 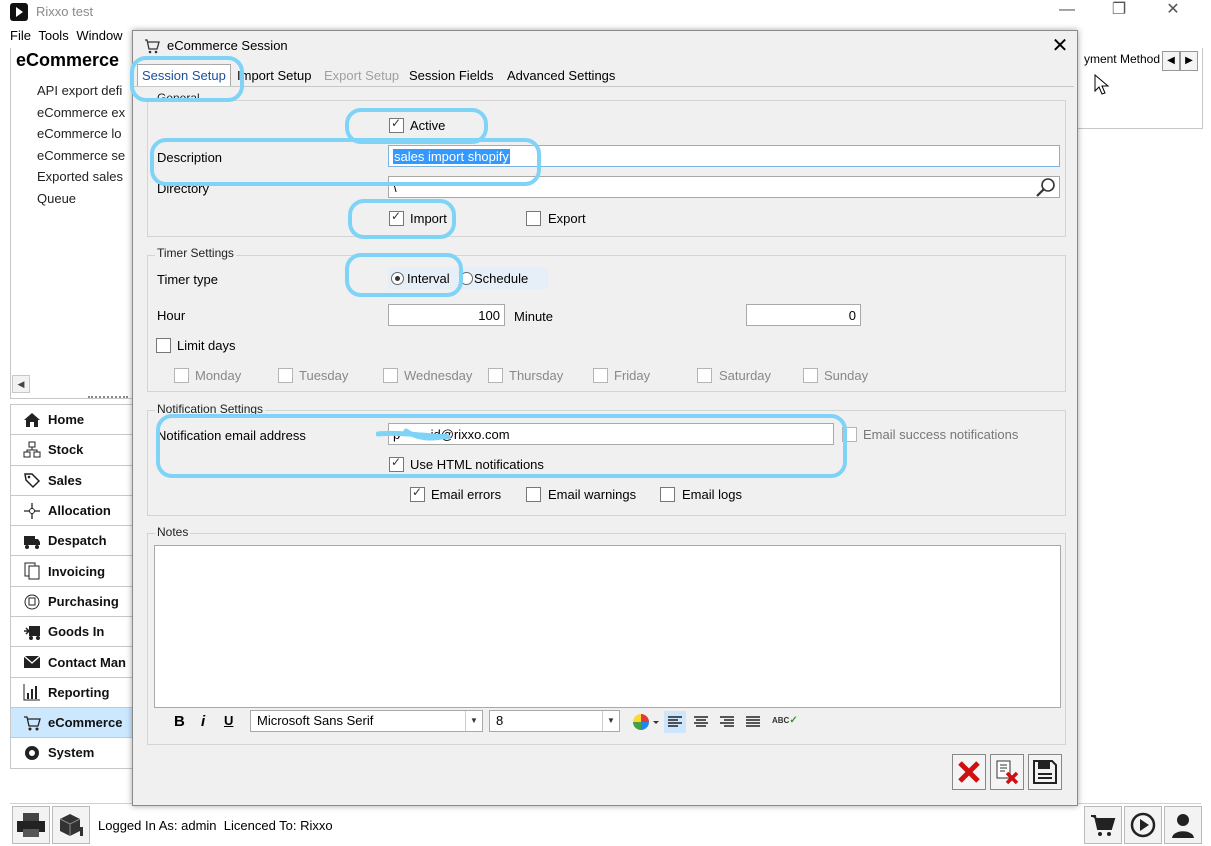 I want to click on stock-icon, so click(x=32, y=450).